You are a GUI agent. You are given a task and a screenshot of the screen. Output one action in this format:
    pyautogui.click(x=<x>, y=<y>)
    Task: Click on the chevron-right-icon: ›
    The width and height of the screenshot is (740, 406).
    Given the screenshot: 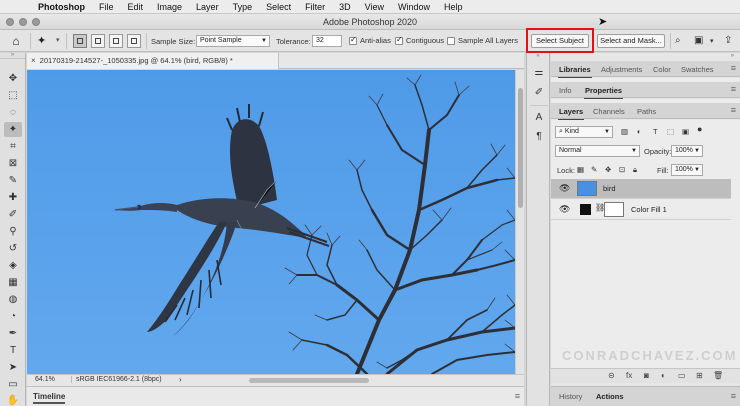 What is the action you would take?
    pyautogui.click(x=180, y=379)
    